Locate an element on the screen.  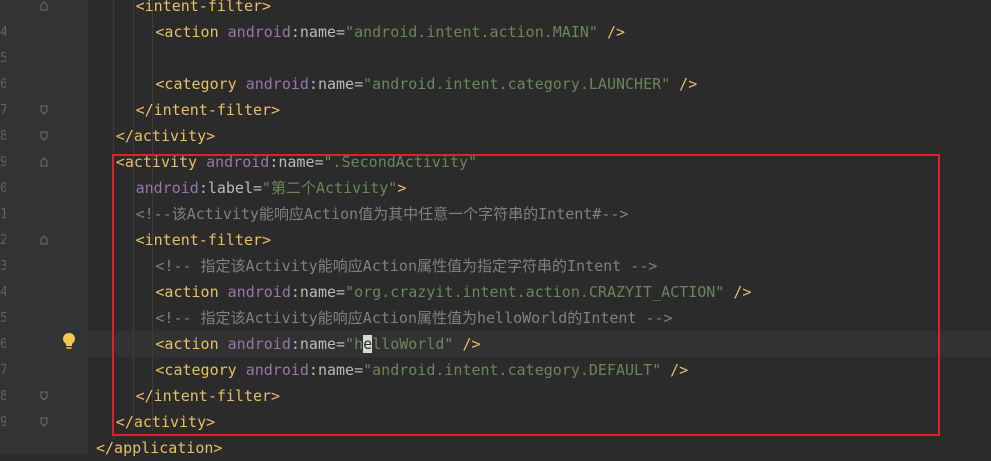
line-number: 0 is located at coordinates (3, 188).